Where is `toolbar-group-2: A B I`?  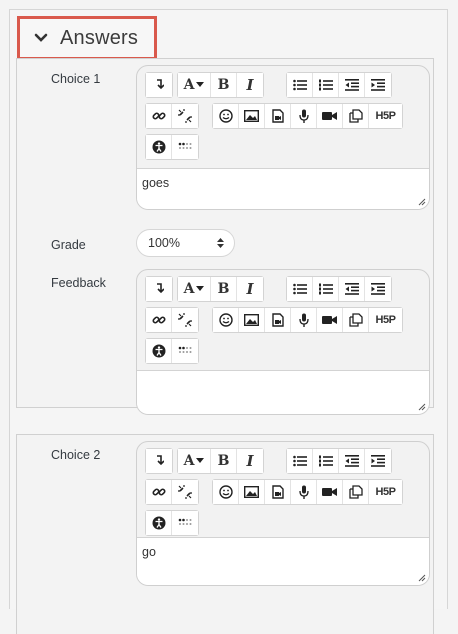 toolbar-group-2: A B I is located at coordinates (220, 461).